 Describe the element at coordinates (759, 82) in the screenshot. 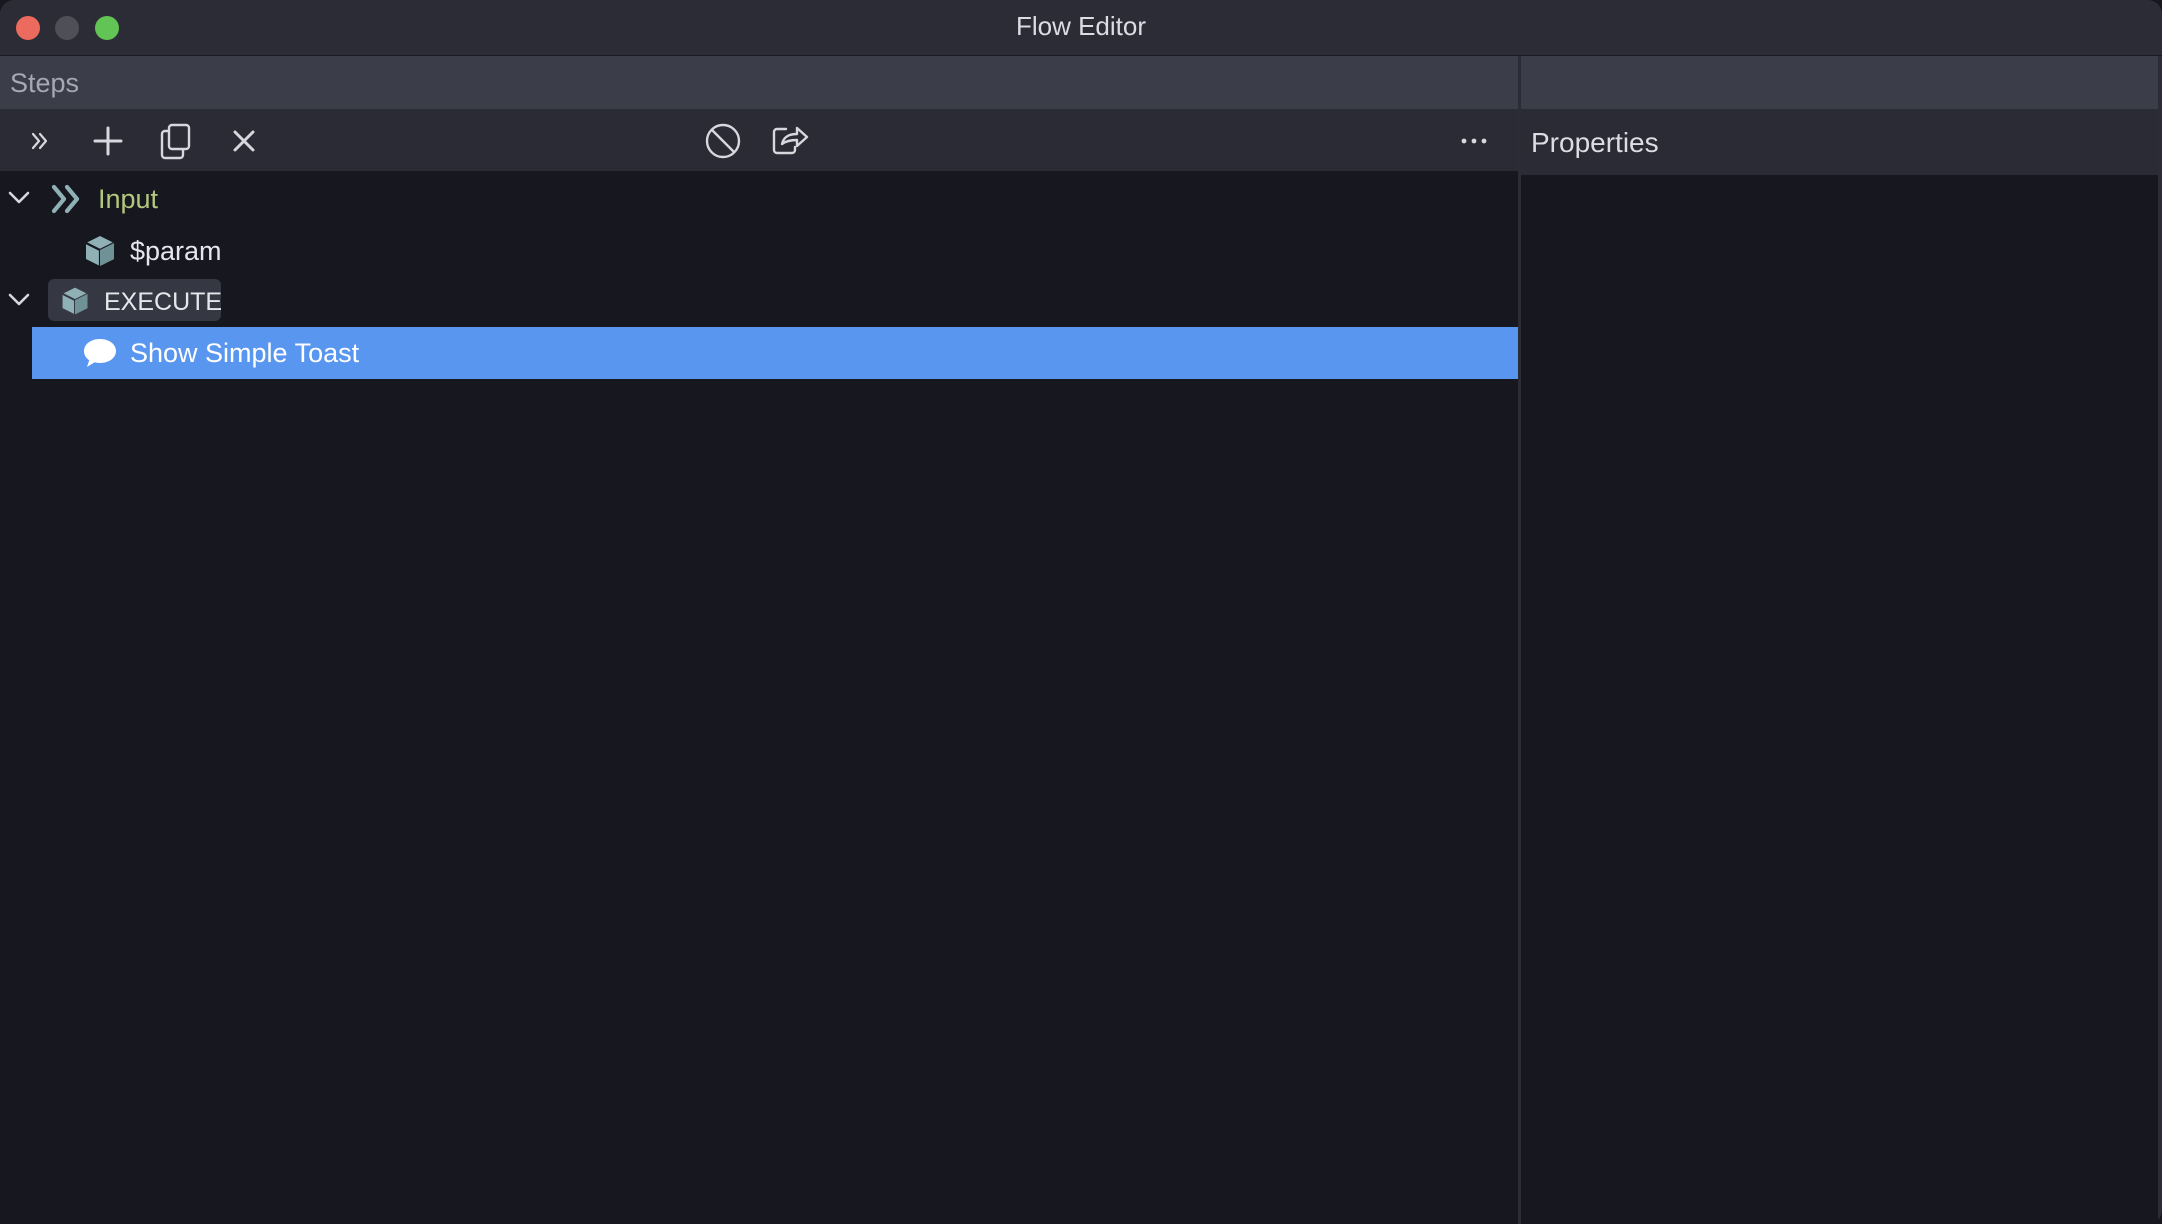

I see `steps-panel-header: Steps` at that location.